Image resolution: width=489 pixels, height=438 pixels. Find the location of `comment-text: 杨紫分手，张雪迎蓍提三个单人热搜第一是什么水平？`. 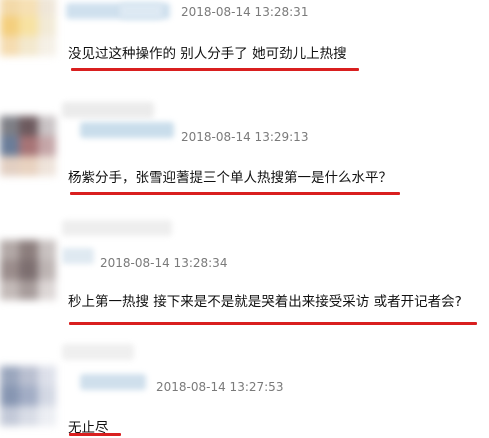

comment-text: 杨紫分手，张雪迎蓍提三个单人热搜第一是什么水平？ is located at coordinates (230, 178).